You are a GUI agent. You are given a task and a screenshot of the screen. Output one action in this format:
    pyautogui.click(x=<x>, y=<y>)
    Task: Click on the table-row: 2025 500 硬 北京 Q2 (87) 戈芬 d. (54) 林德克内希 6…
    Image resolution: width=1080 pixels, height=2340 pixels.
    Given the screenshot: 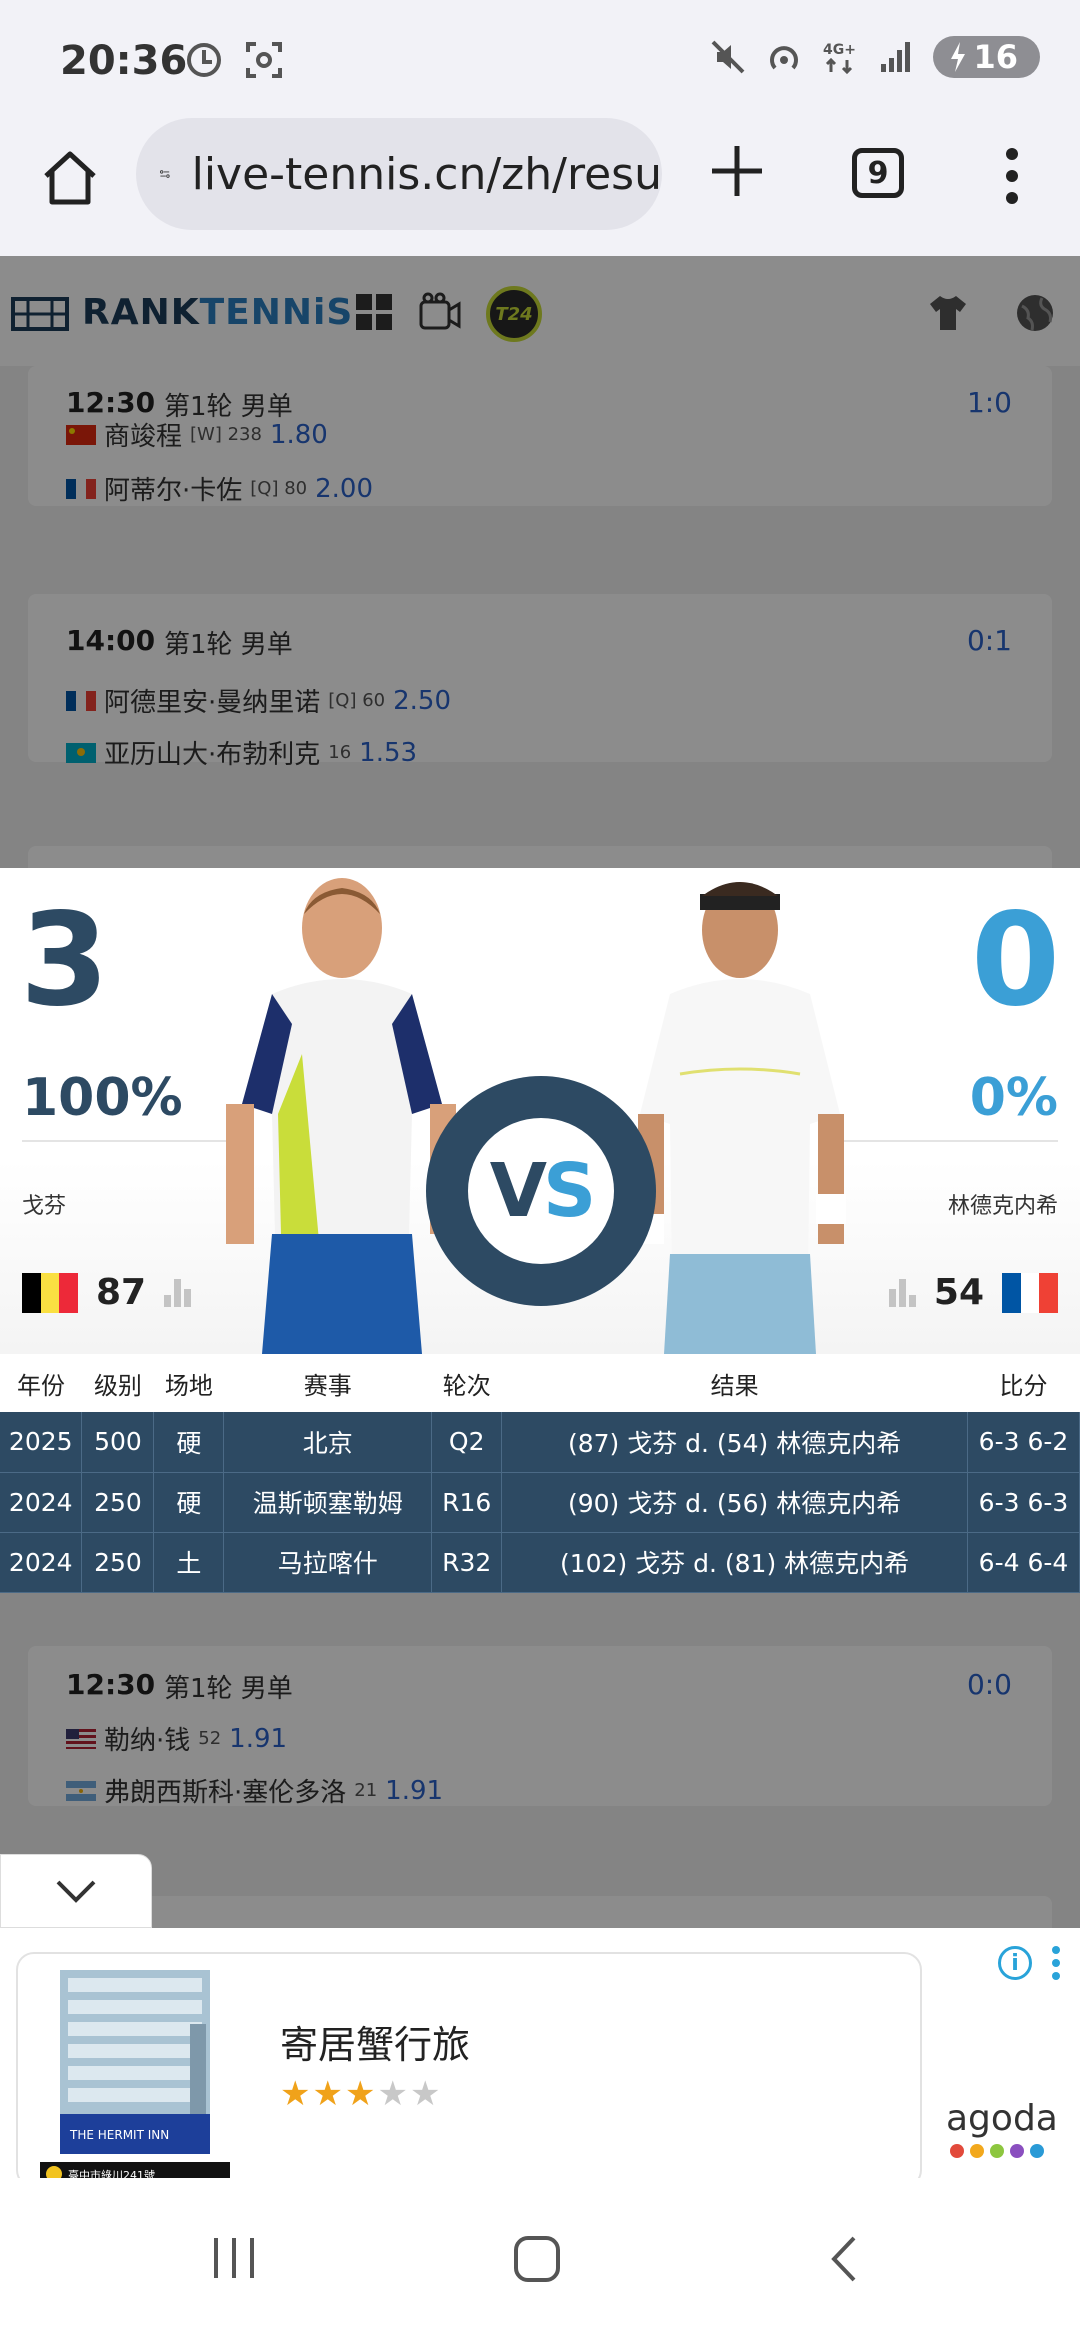 What is the action you would take?
    pyautogui.click(x=540, y=1442)
    